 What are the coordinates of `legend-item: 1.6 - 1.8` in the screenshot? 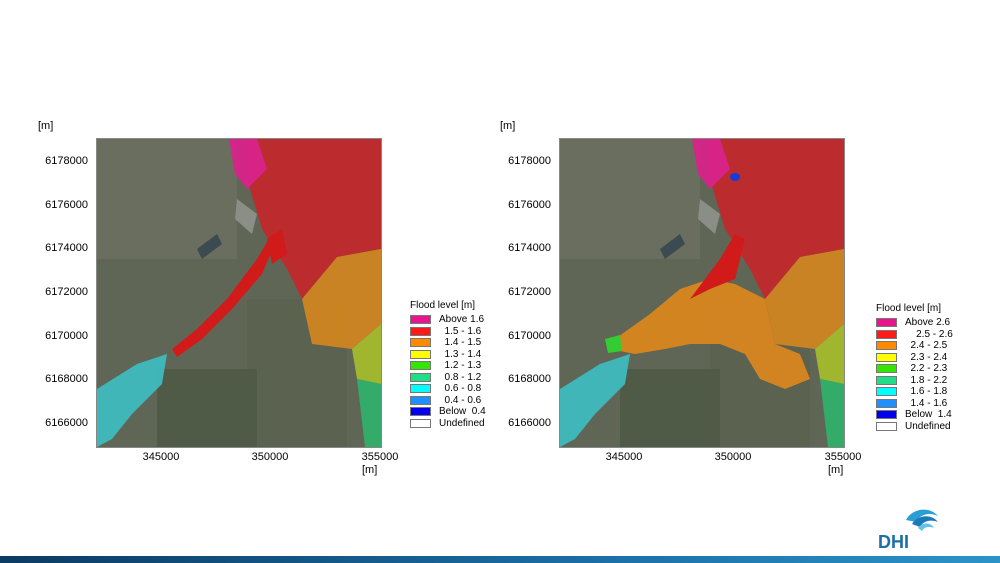 It's located at (914, 392).